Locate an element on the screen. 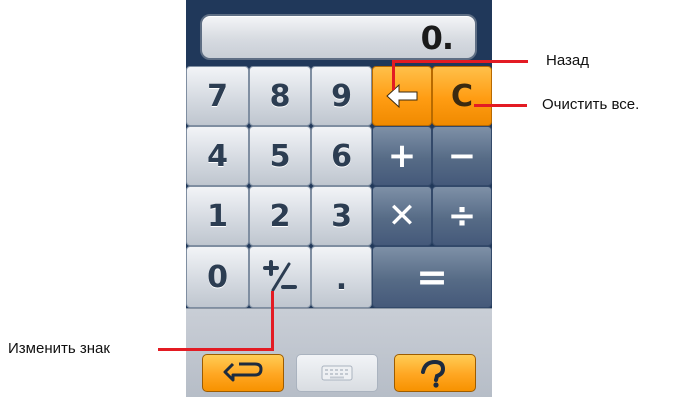  return-arrow-icon is located at coordinates (243, 372).